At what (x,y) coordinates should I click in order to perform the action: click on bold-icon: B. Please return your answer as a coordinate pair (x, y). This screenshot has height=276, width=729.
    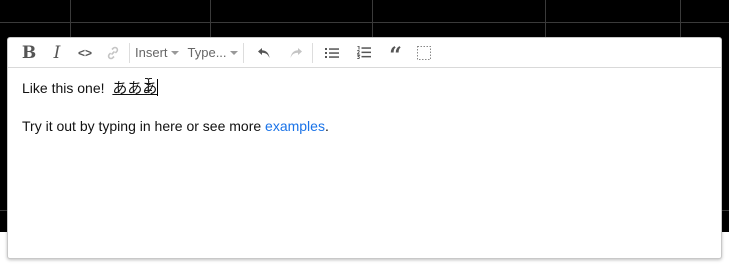
    Looking at the image, I should click on (29, 52).